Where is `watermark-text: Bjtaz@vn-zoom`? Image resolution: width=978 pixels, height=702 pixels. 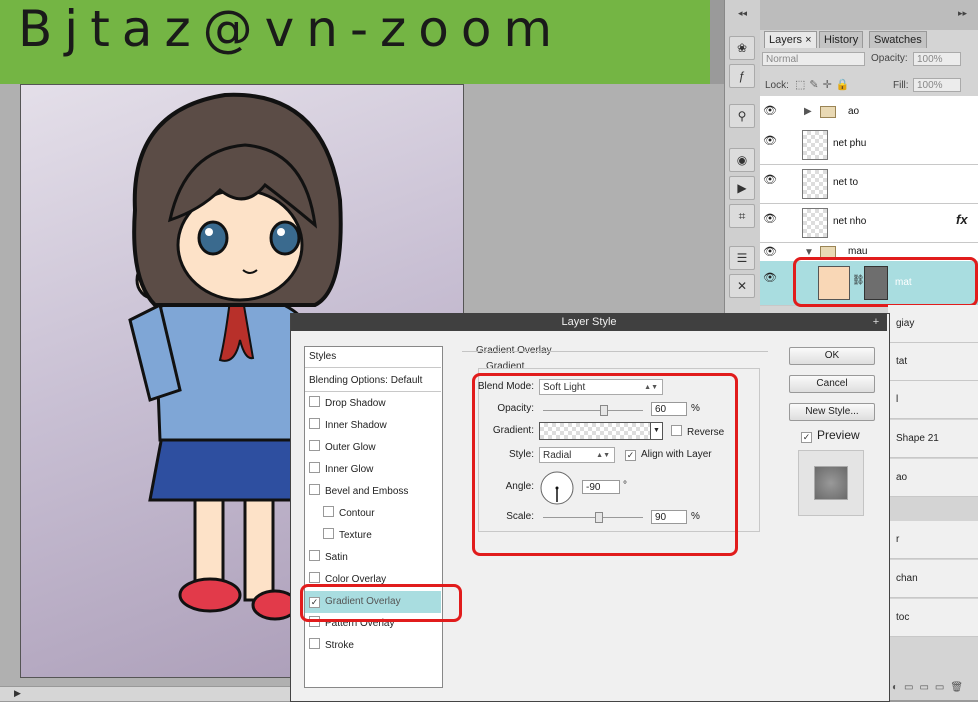 watermark-text: Bjtaz@vn-zoom is located at coordinates (291, 29).